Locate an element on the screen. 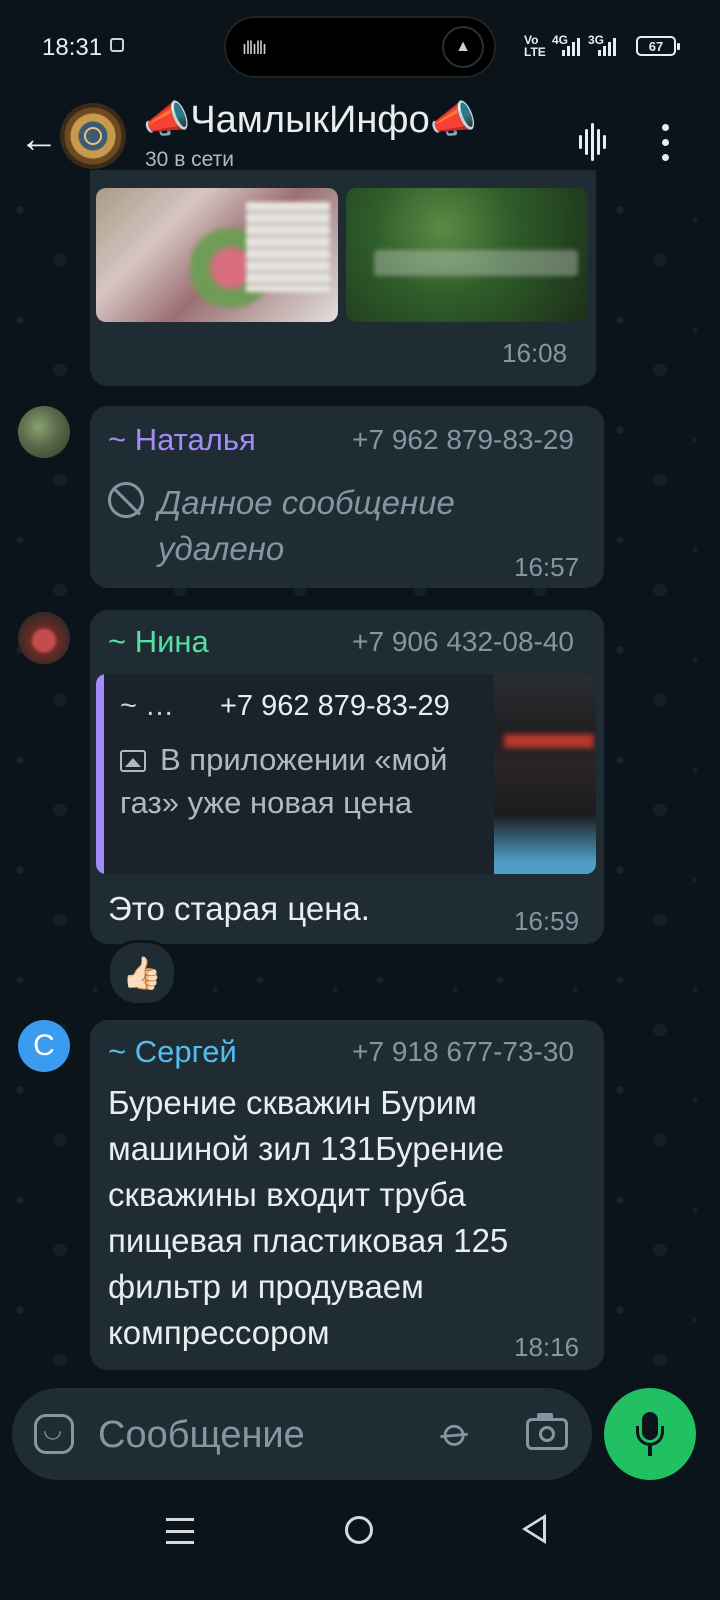 The image size is (720, 1600). message-text: Это старая цена. is located at coordinates (239, 908).